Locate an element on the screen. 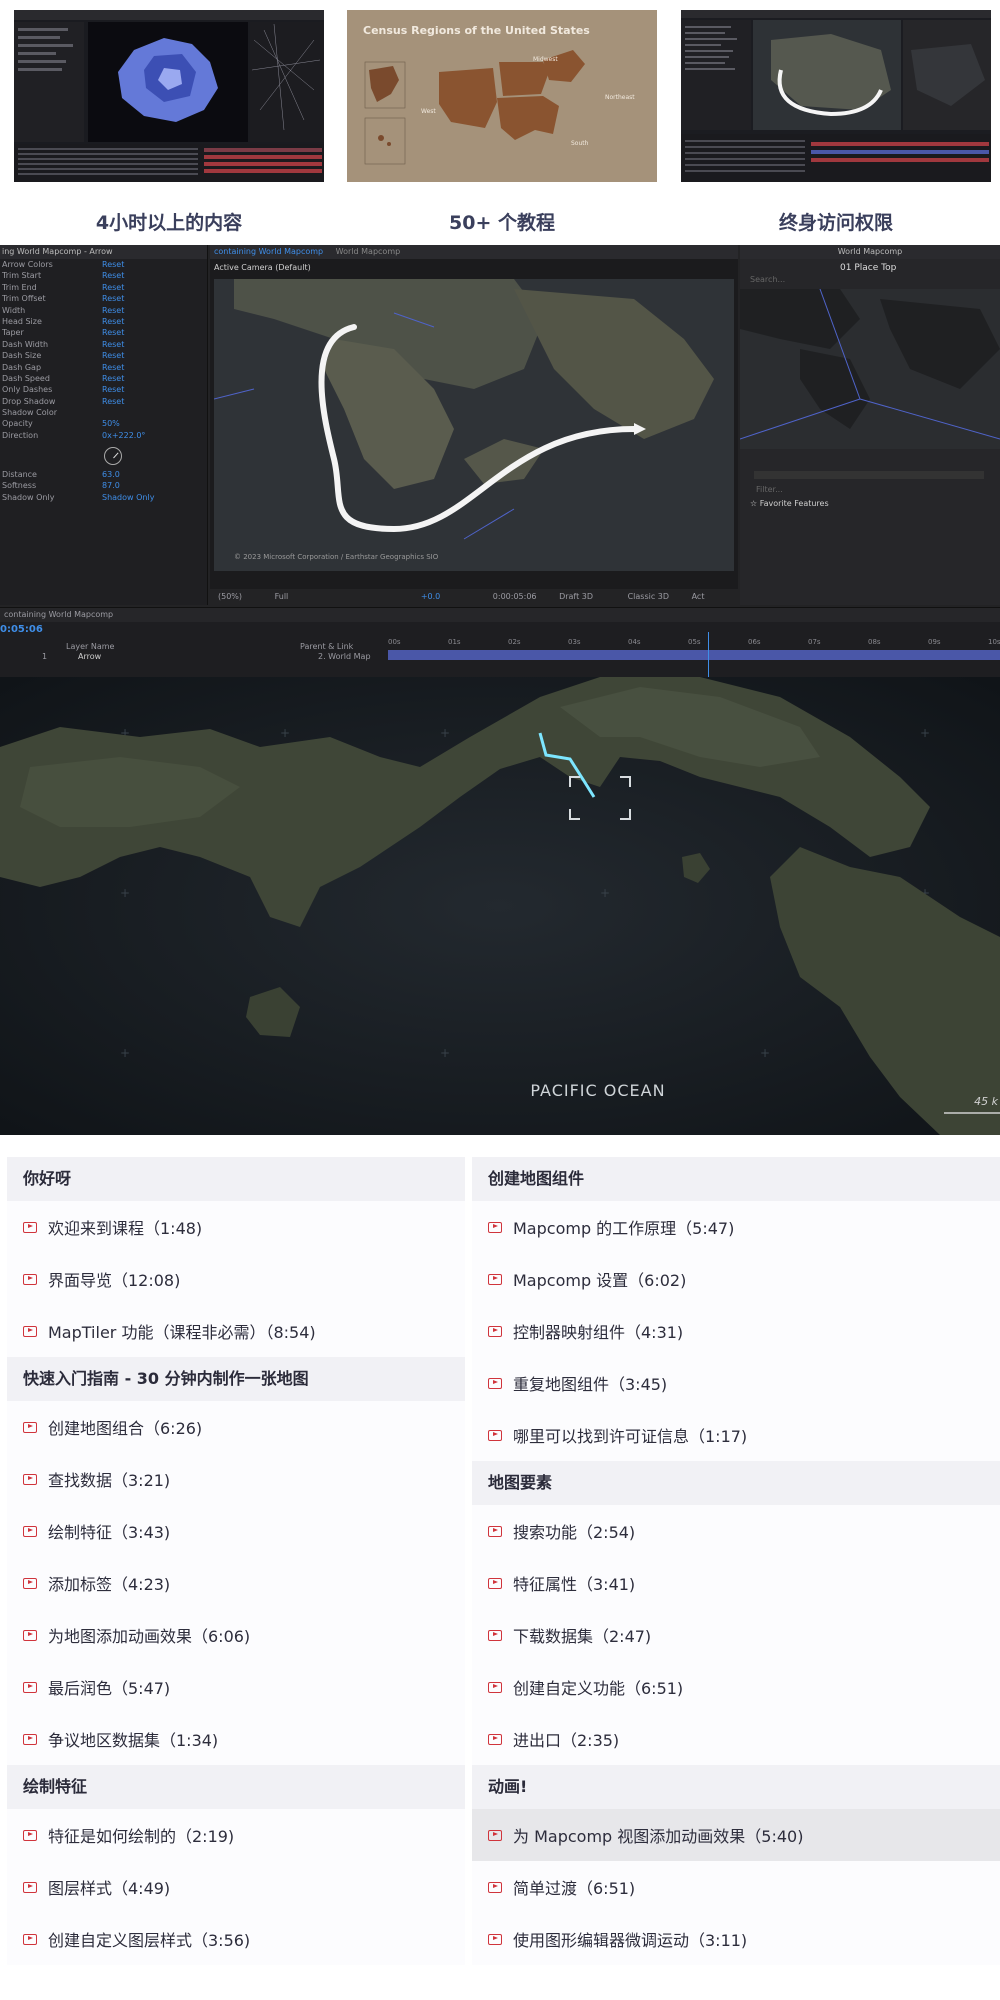 The height and width of the screenshot is (2000, 1000). layer-parent-select: 2. World Map is located at coordinates (344, 656).